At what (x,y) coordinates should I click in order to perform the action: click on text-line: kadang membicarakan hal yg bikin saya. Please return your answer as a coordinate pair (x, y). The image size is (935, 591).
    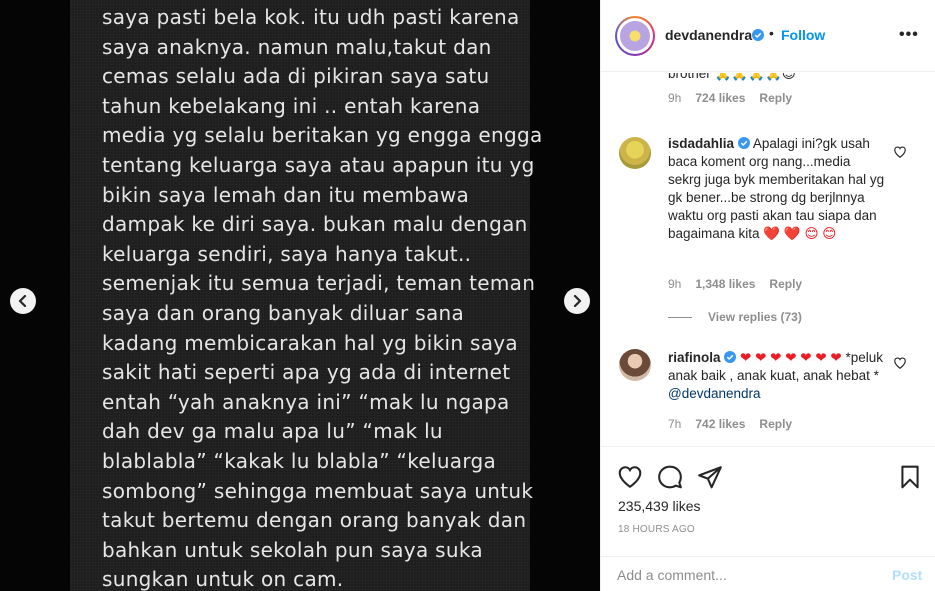
    Looking at the image, I should click on (310, 342).